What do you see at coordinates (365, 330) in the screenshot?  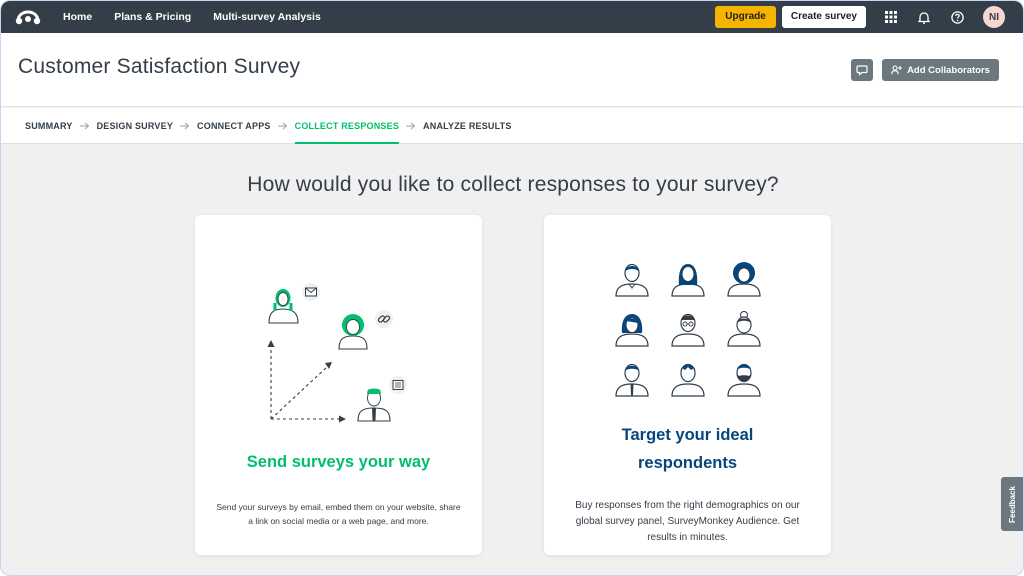 I see `person-link` at bounding box center [365, 330].